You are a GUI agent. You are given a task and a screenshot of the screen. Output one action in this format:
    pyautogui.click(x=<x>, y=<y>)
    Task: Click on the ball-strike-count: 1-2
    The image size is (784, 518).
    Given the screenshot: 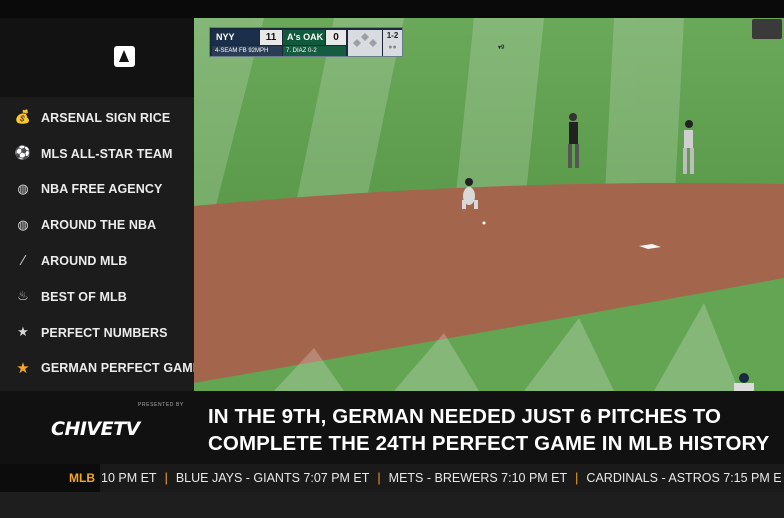 What is the action you would take?
    pyautogui.click(x=392, y=35)
    